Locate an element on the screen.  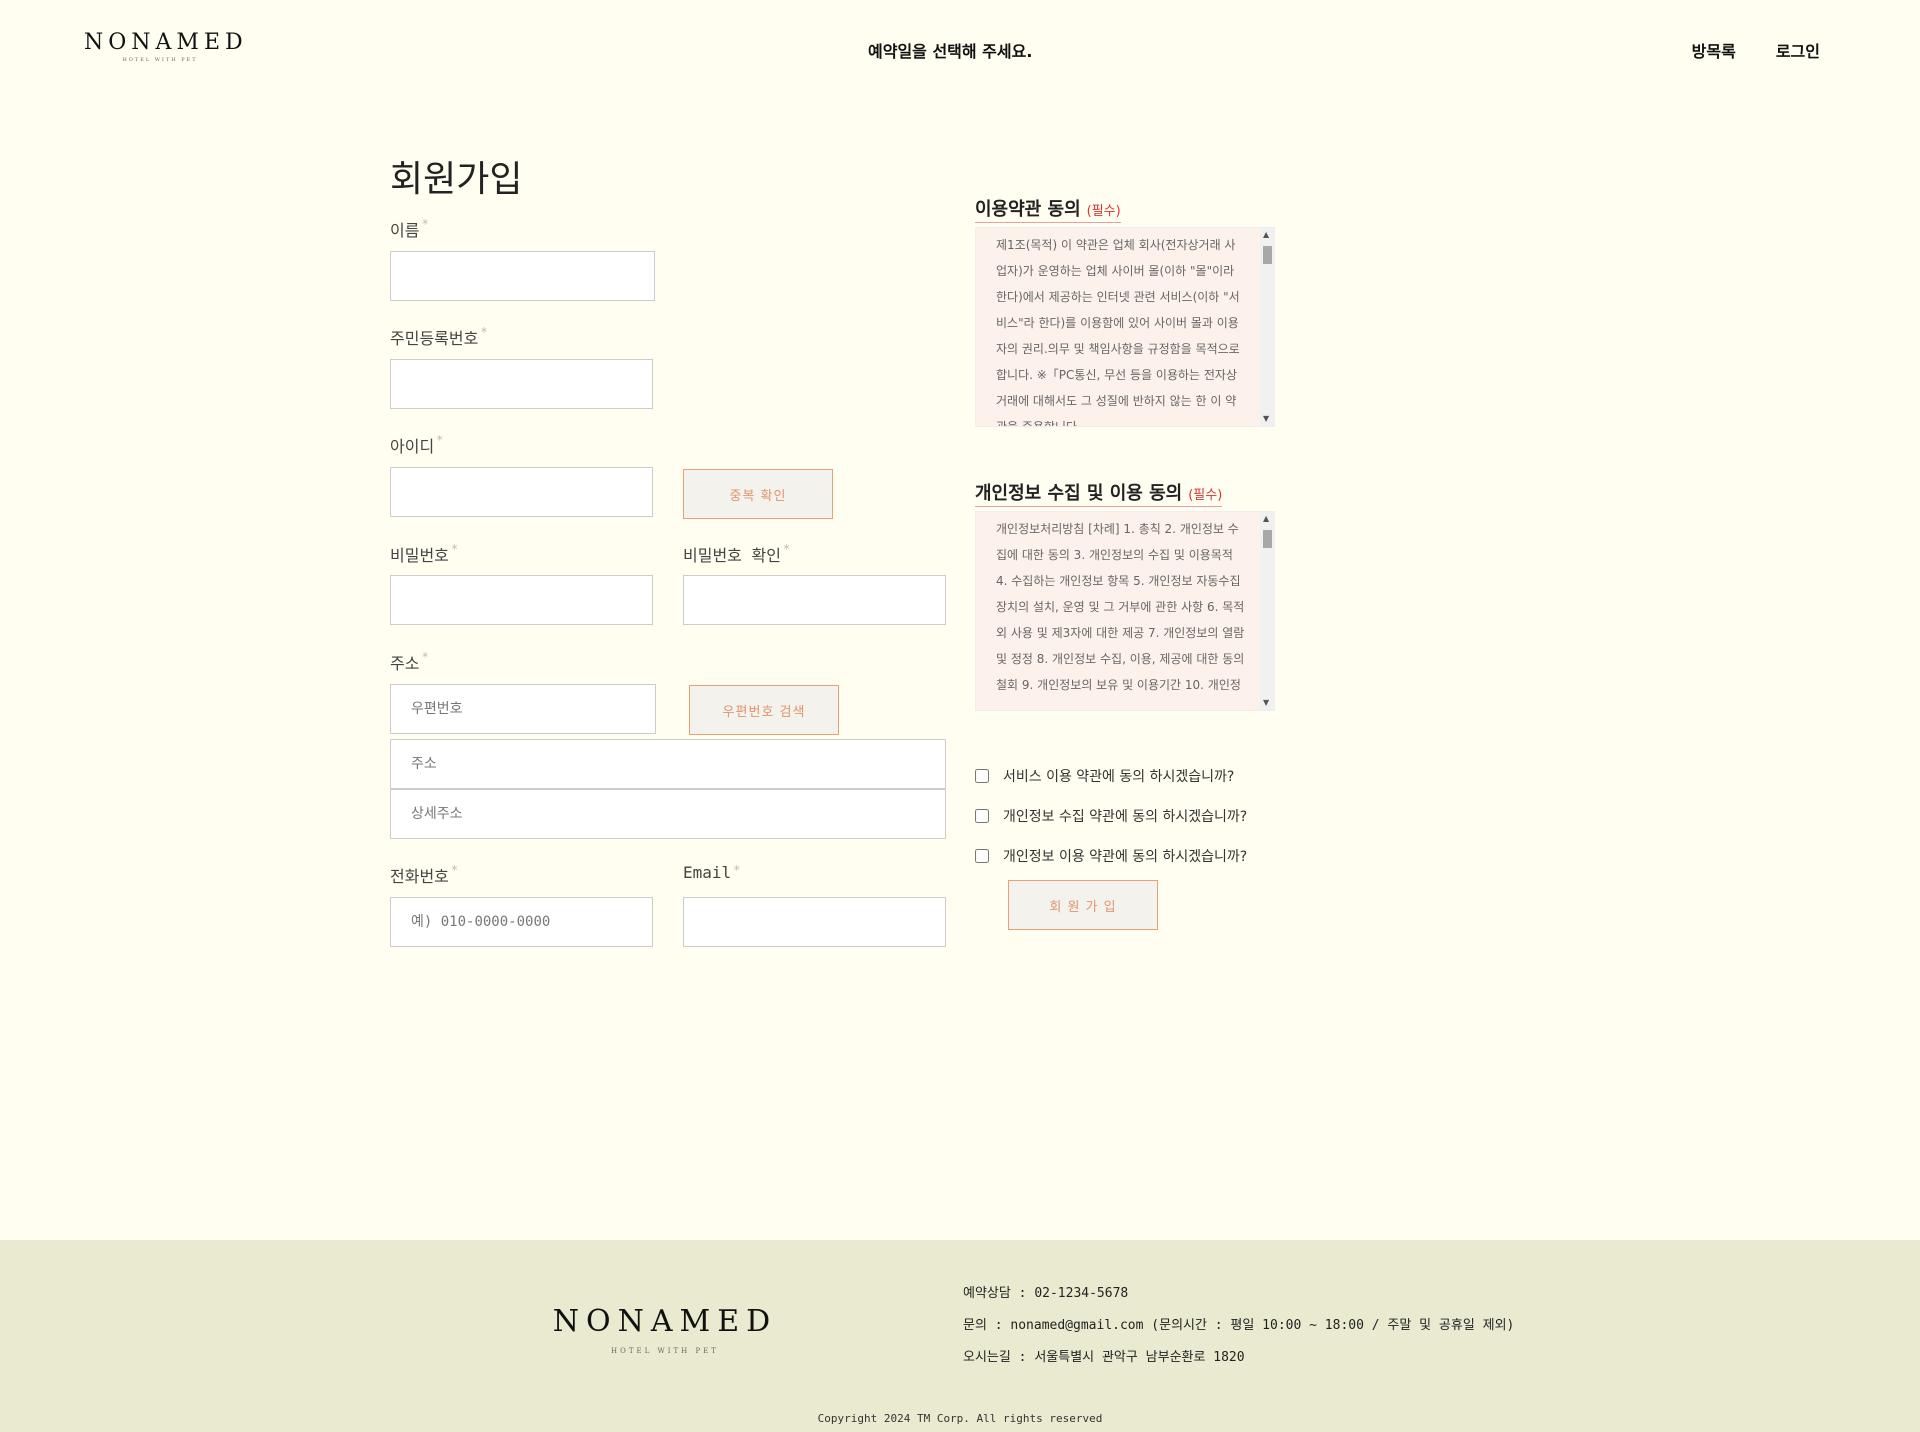
name-label: 이름 * is located at coordinates (409, 228).